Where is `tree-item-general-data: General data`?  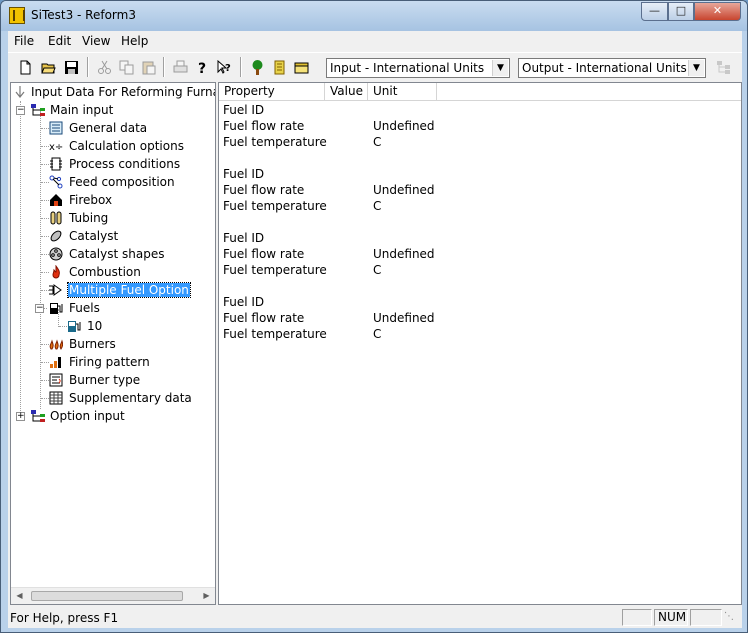
tree-item-general-data: General data is located at coordinates (113, 128).